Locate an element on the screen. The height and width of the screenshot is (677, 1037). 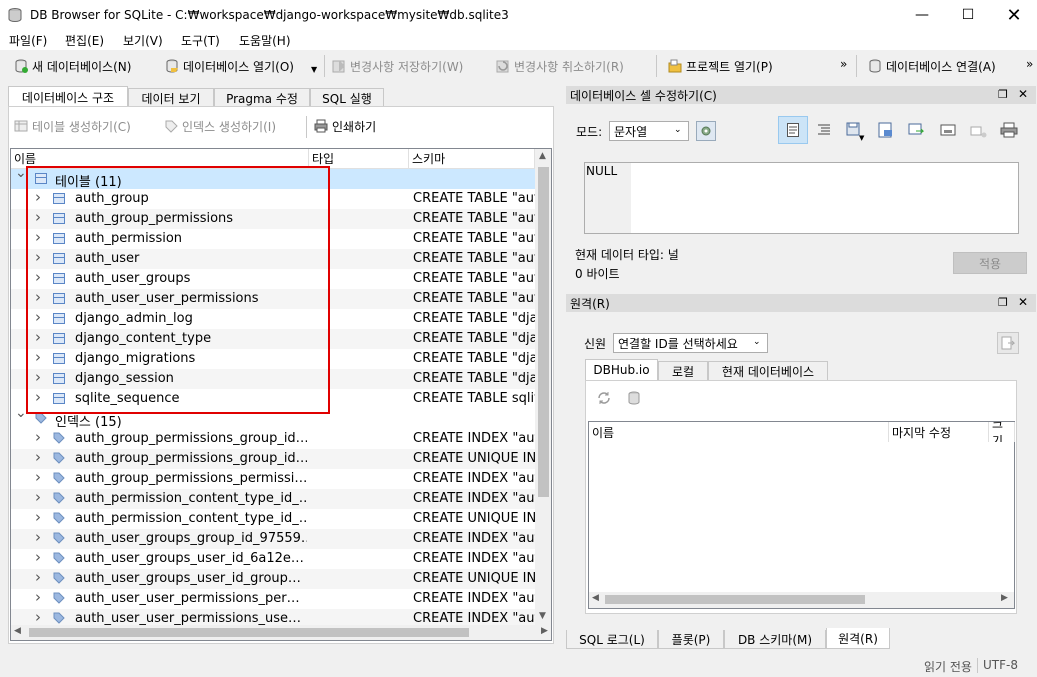
open-database-button: 데이터베이스 열기(O) is located at coordinates (229, 66).